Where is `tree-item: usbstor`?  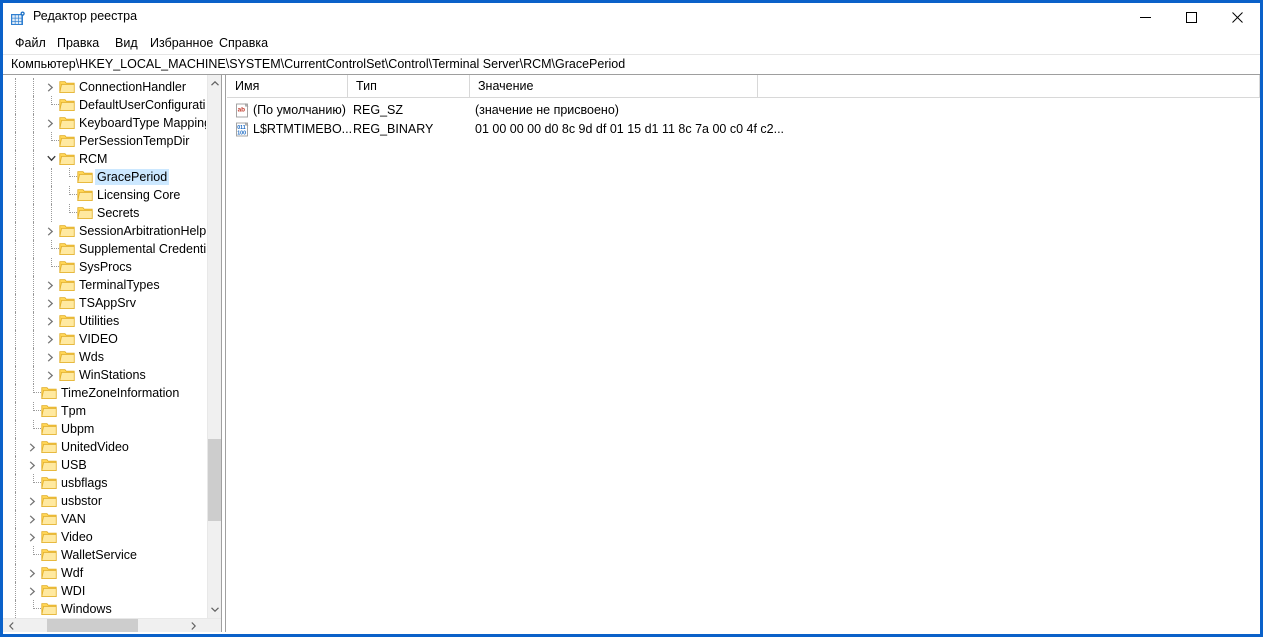
tree-item: usbstor is located at coordinates (105, 501).